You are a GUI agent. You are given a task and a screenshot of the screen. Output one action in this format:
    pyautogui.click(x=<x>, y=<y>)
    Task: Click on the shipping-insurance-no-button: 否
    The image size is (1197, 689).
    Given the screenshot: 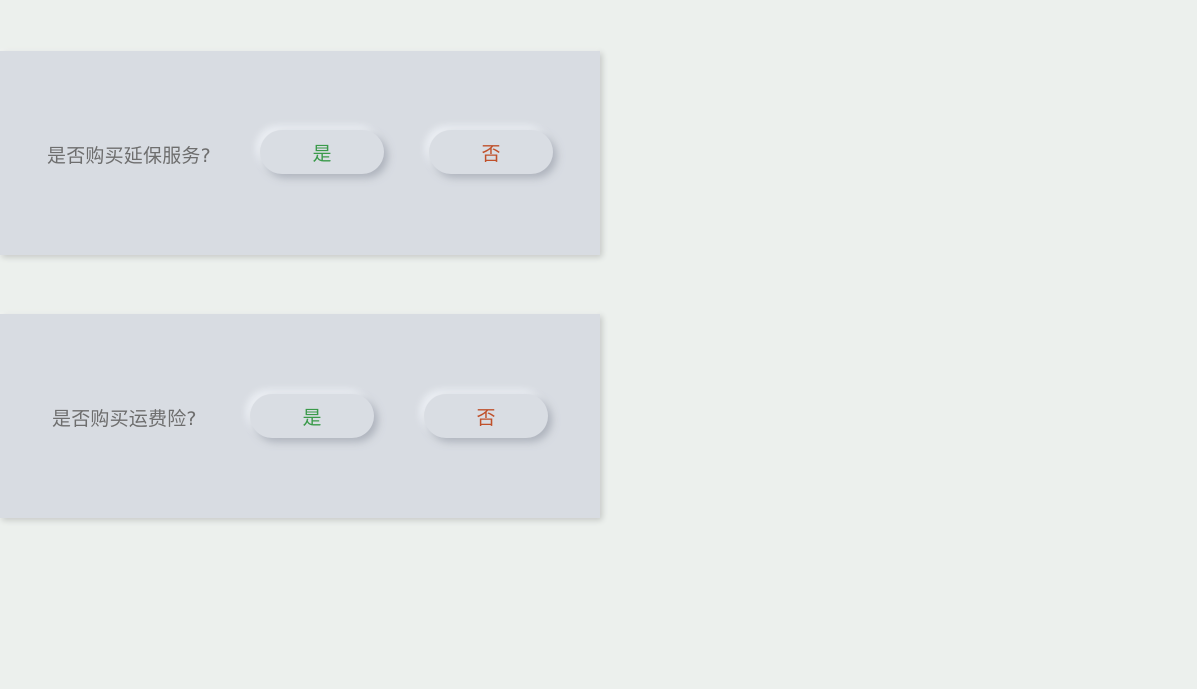 What is the action you would take?
    pyautogui.click(x=486, y=416)
    